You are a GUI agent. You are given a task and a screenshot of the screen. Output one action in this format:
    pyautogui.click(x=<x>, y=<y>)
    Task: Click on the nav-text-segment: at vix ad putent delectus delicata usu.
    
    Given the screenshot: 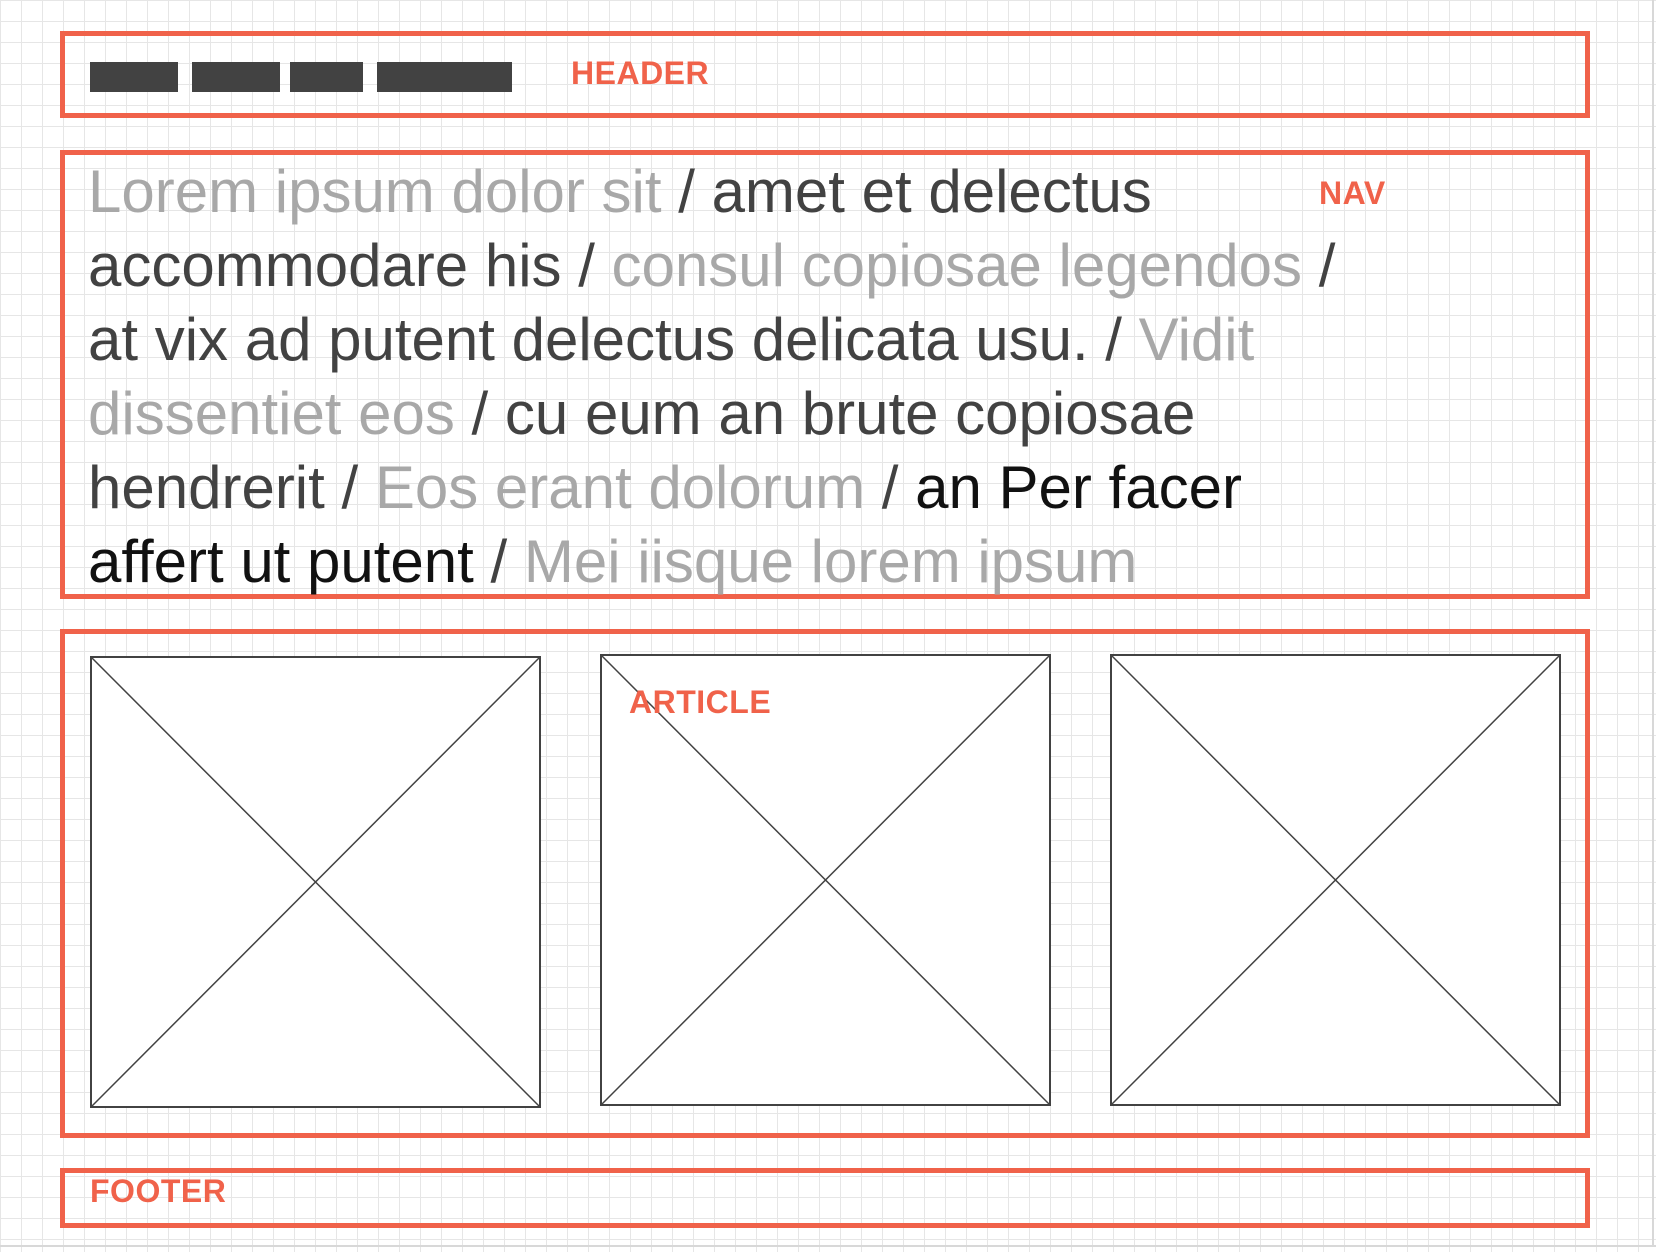 What is the action you would take?
    pyautogui.click(x=588, y=339)
    